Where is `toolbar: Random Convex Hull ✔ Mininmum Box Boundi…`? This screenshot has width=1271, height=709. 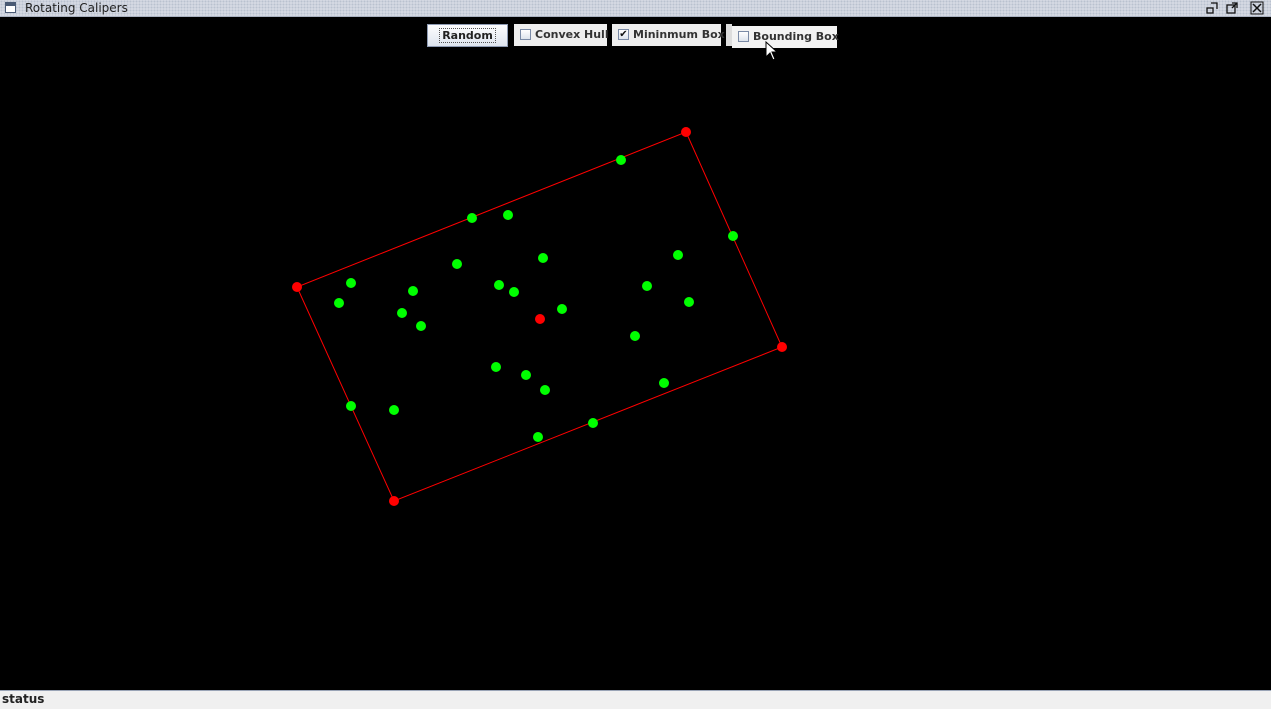 toolbar: Random Convex Hull ✔ Mininmum Box Boundi… is located at coordinates (635, 34).